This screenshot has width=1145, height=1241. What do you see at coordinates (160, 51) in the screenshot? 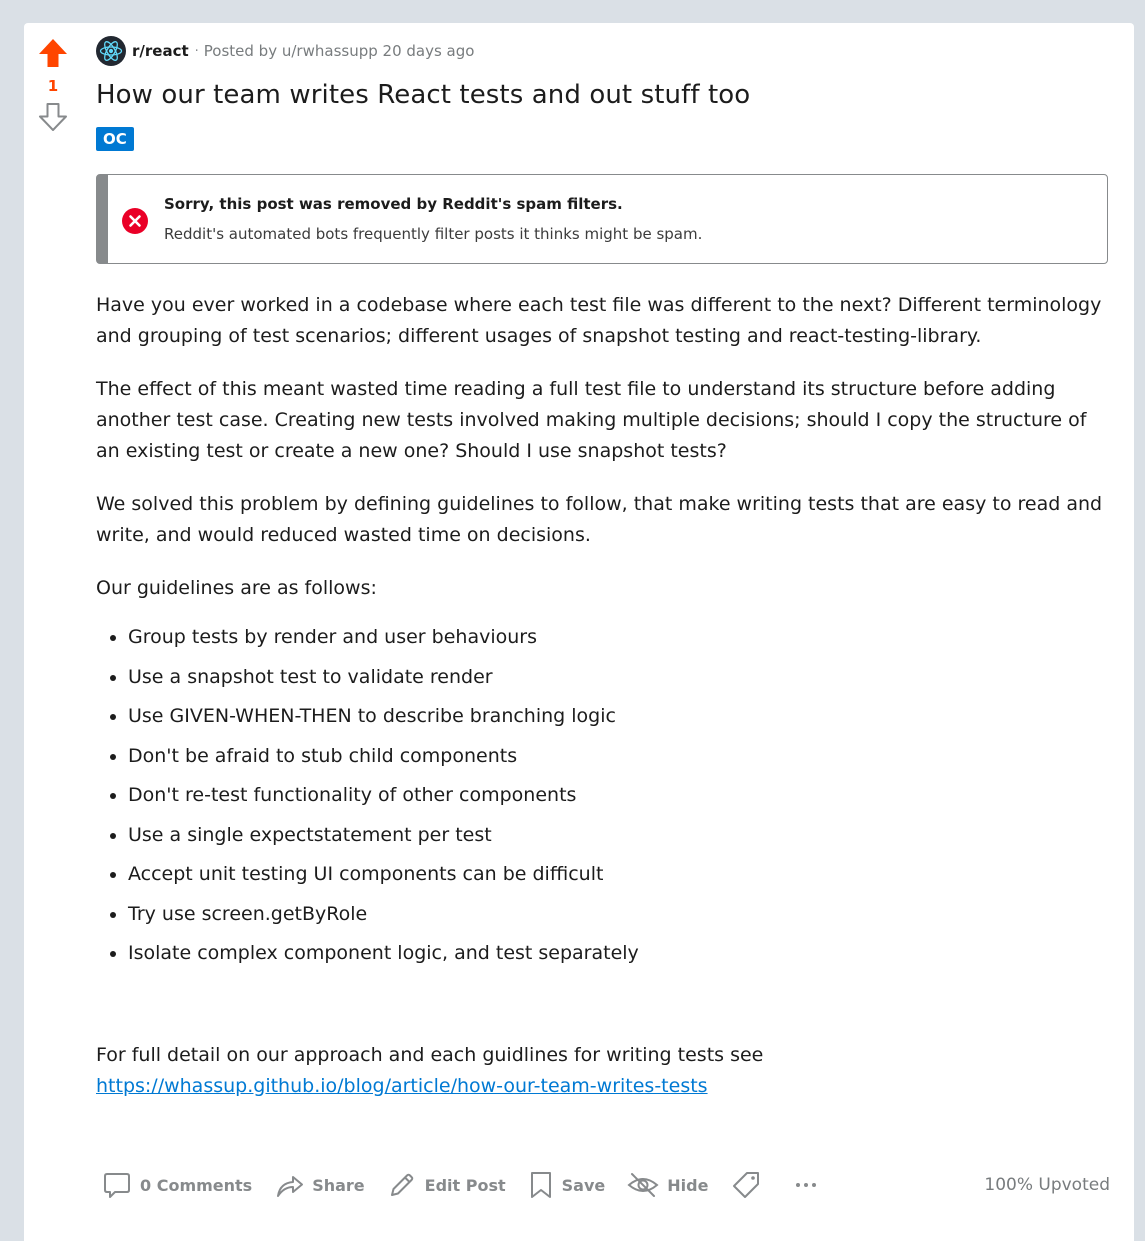
I see `subreddit-link: r/react` at bounding box center [160, 51].